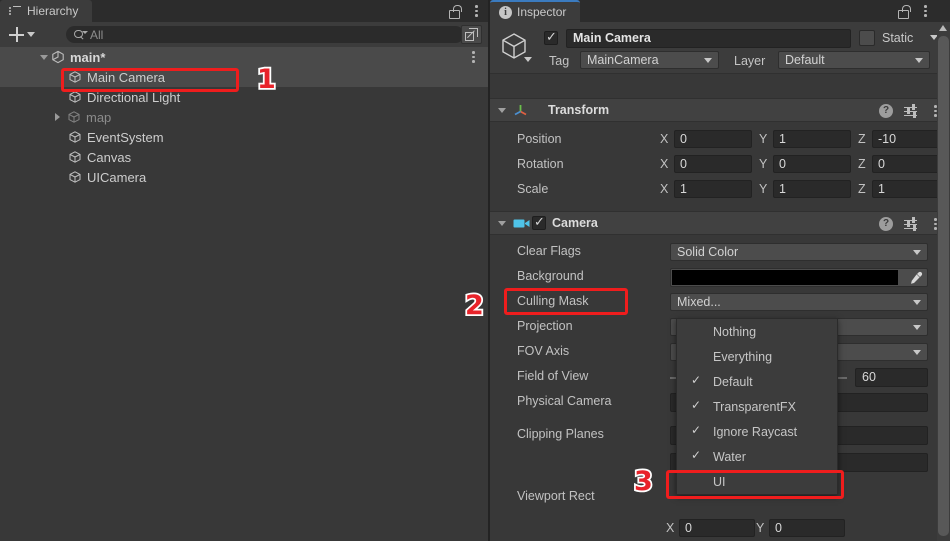 This screenshot has width=950, height=541. Describe the element at coordinates (471, 34) in the screenshot. I see `open-in-scene-button` at that location.